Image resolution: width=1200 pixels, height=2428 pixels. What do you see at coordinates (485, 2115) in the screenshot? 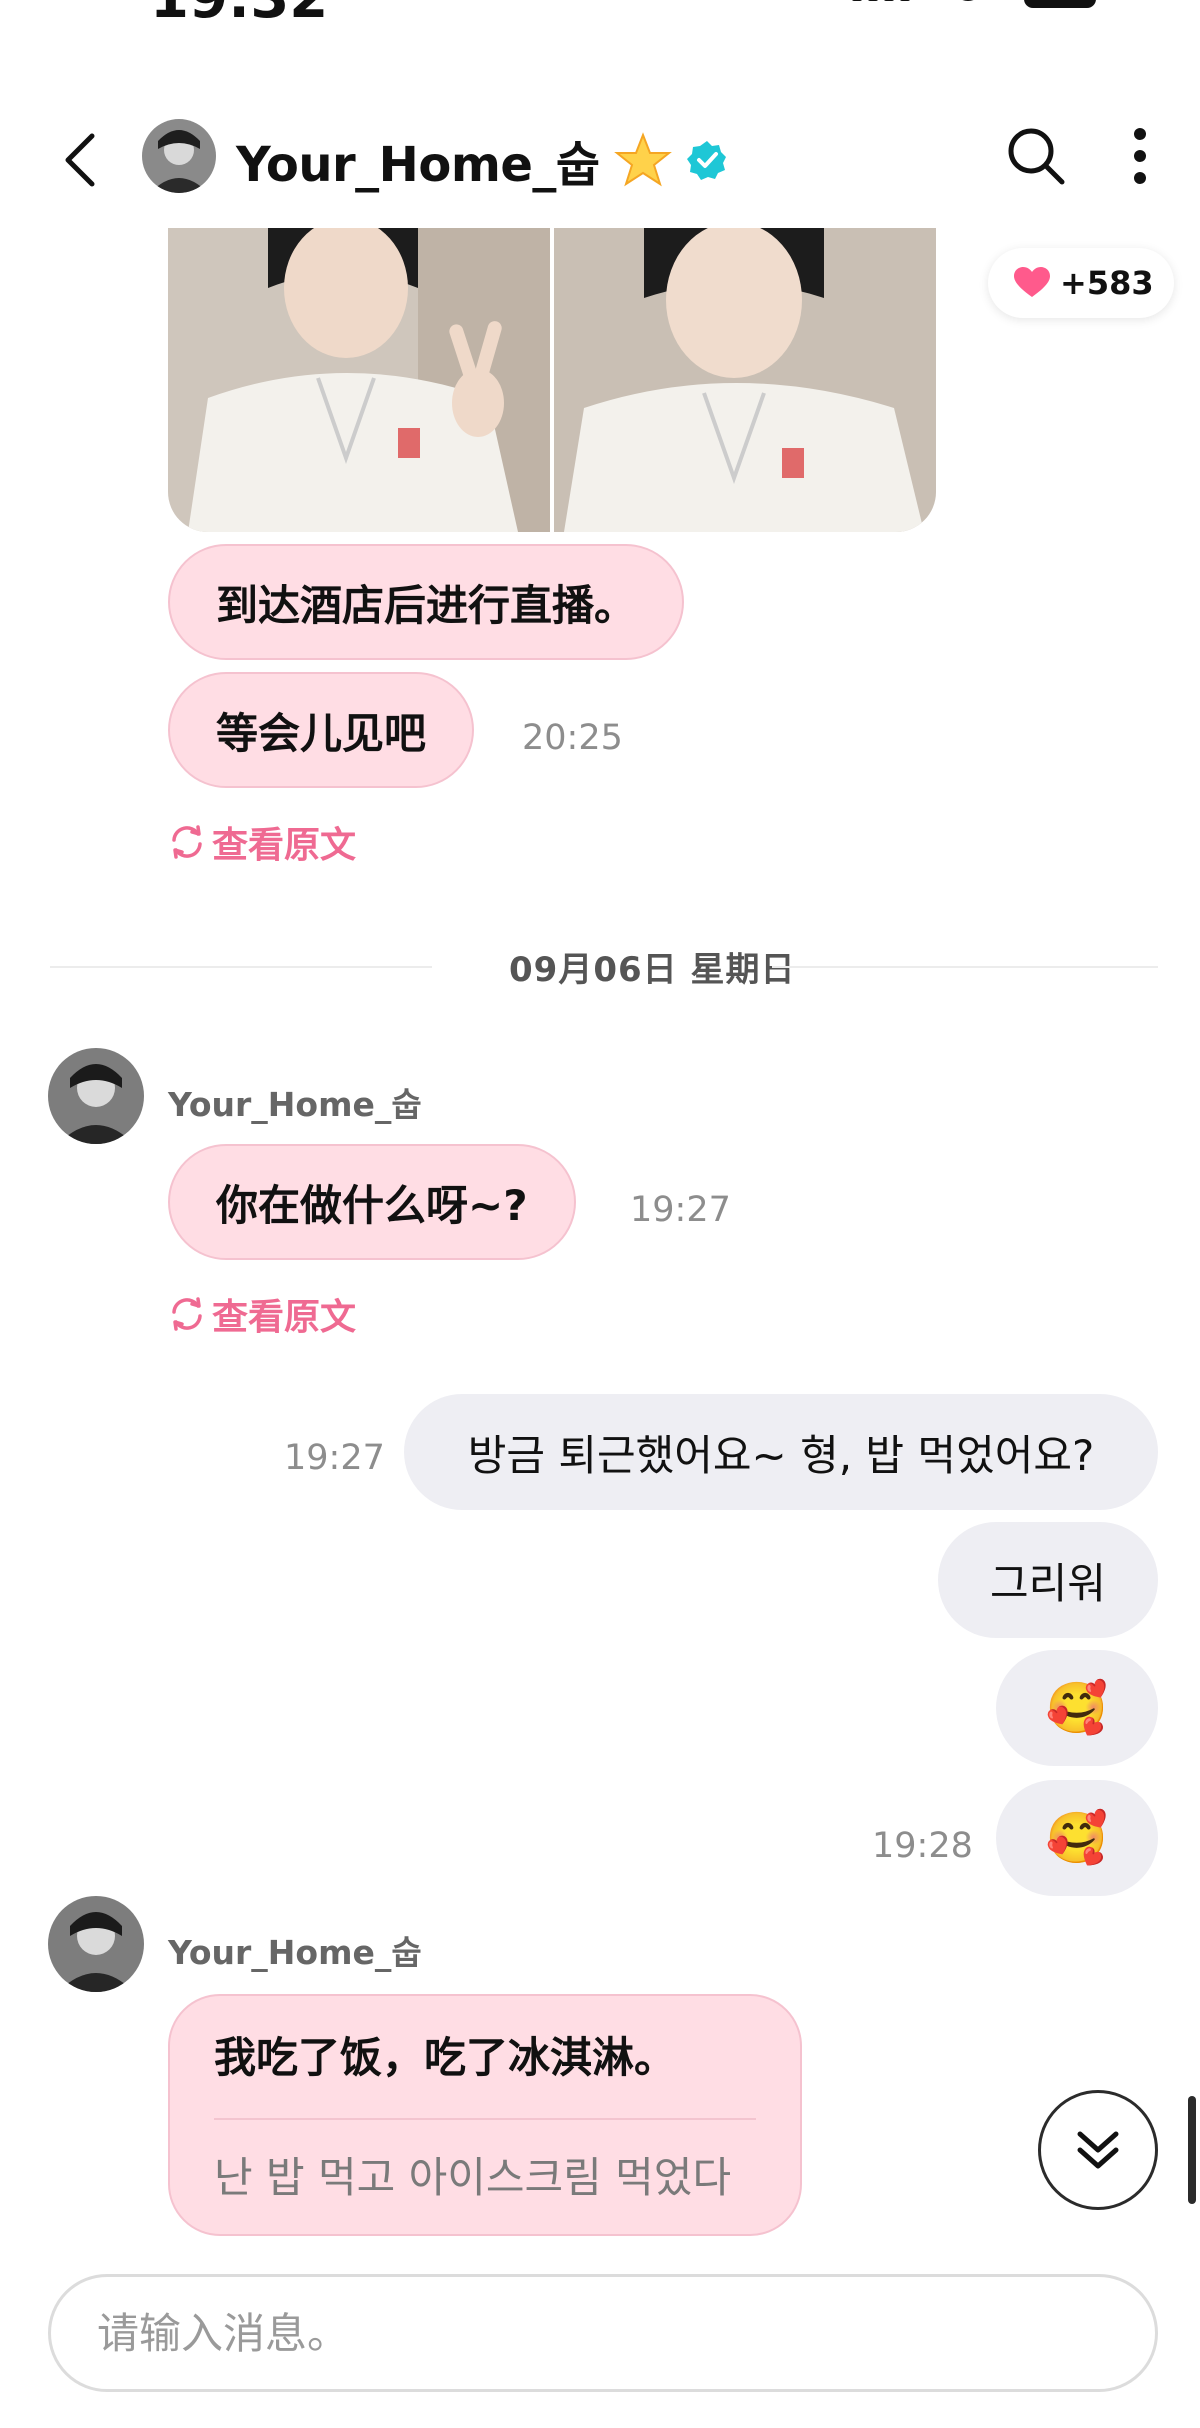
I see `message-bubble-incoming-translated: 我吃了饭，吃了冰淇淋。 난 밥 먹고 아이스크림 먹었다` at bounding box center [485, 2115].